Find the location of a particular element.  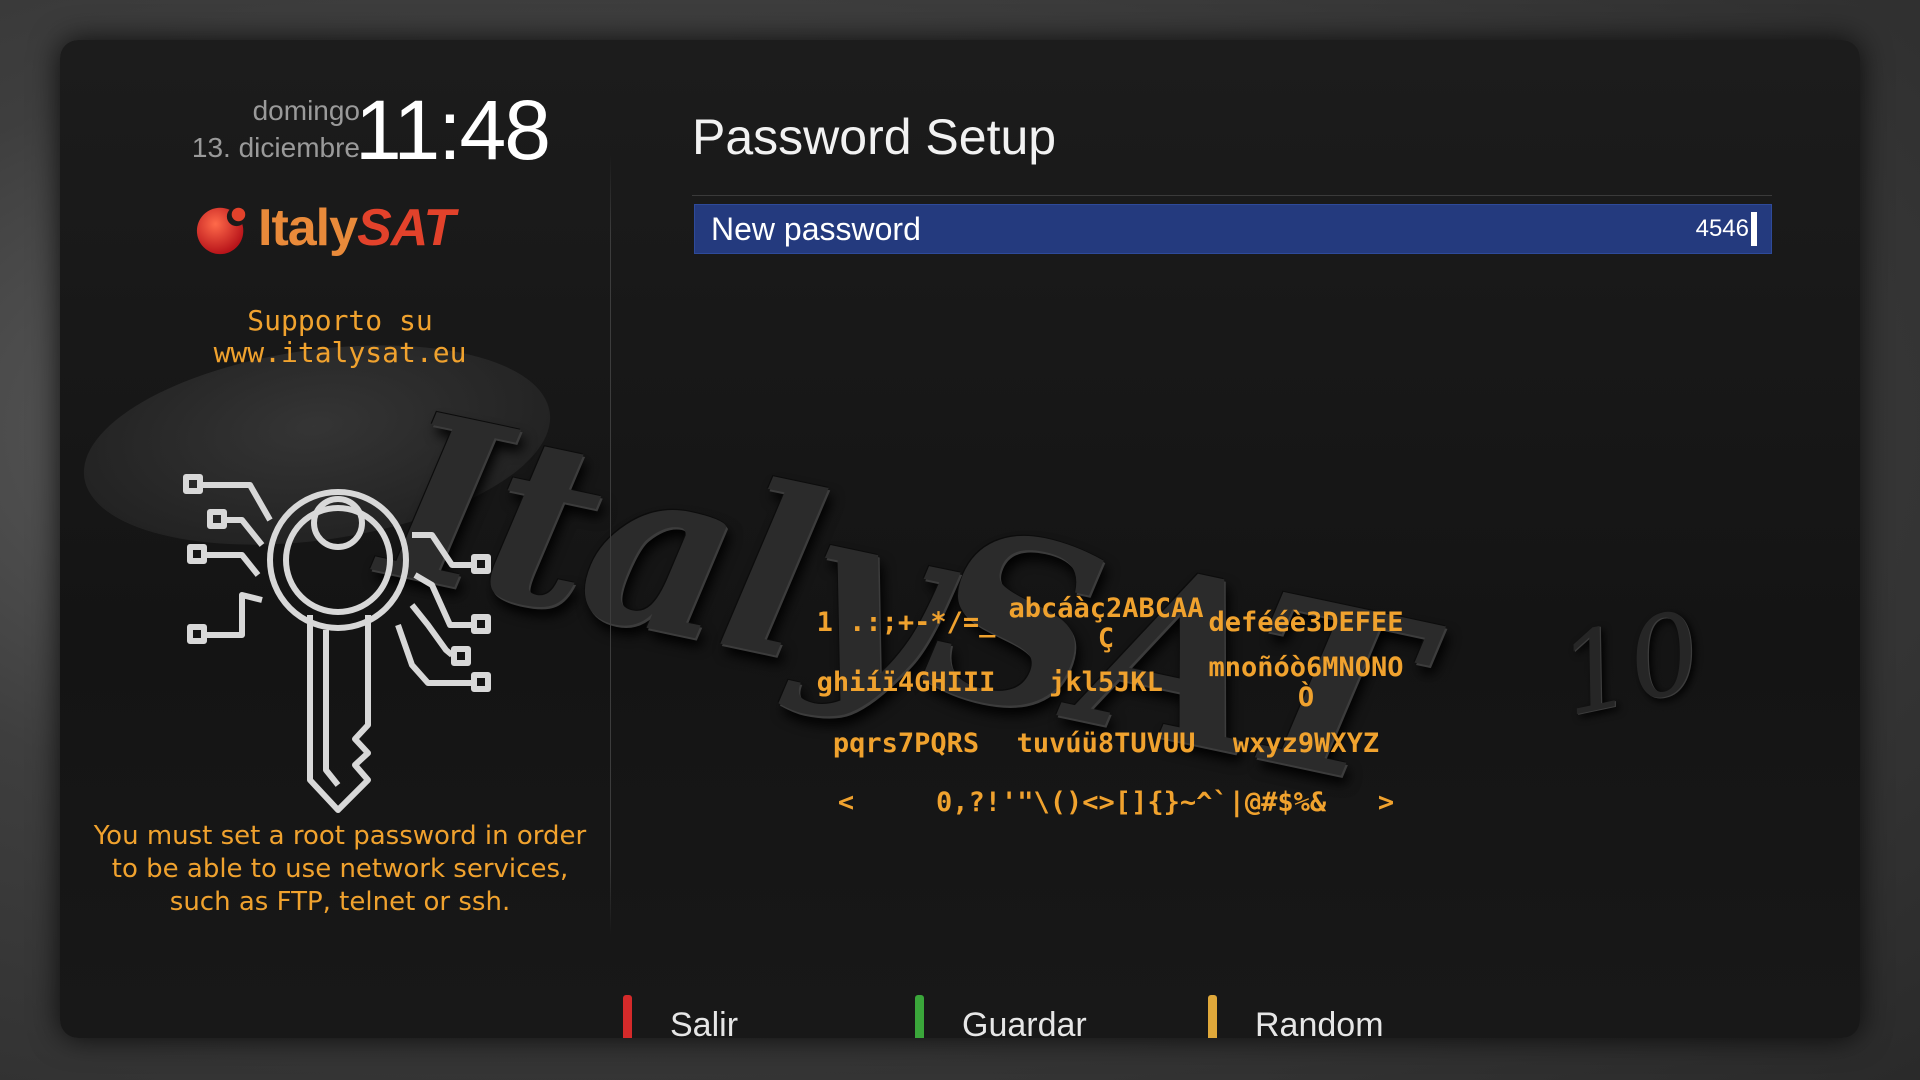

red-button-indicator is located at coordinates (627, 1016).